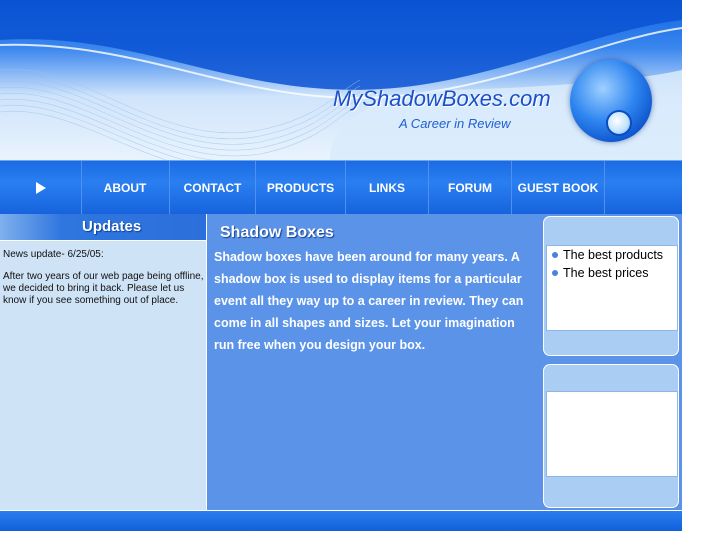 The image size is (727, 545). What do you see at coordinates (606, 273) in the screenshot?
I see `bullet-text: The best prices` at bounding box center [606, 273].